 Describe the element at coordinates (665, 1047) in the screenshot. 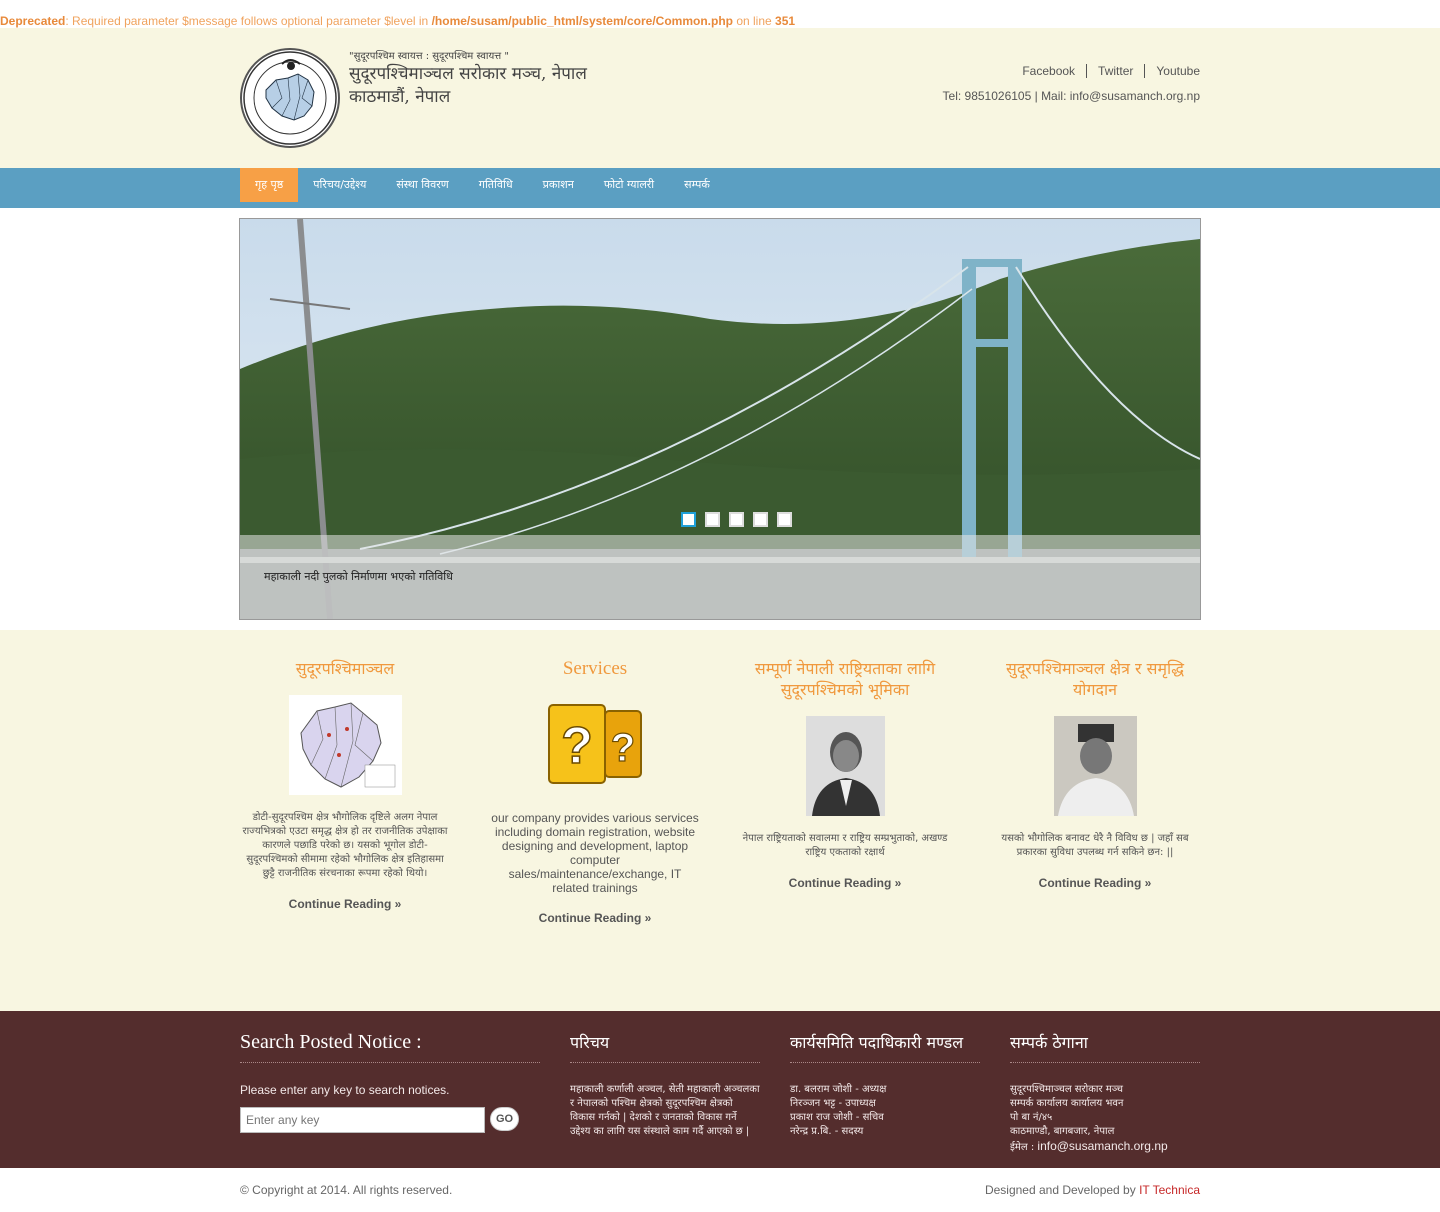

I see `about-title: परिचय` at that location.